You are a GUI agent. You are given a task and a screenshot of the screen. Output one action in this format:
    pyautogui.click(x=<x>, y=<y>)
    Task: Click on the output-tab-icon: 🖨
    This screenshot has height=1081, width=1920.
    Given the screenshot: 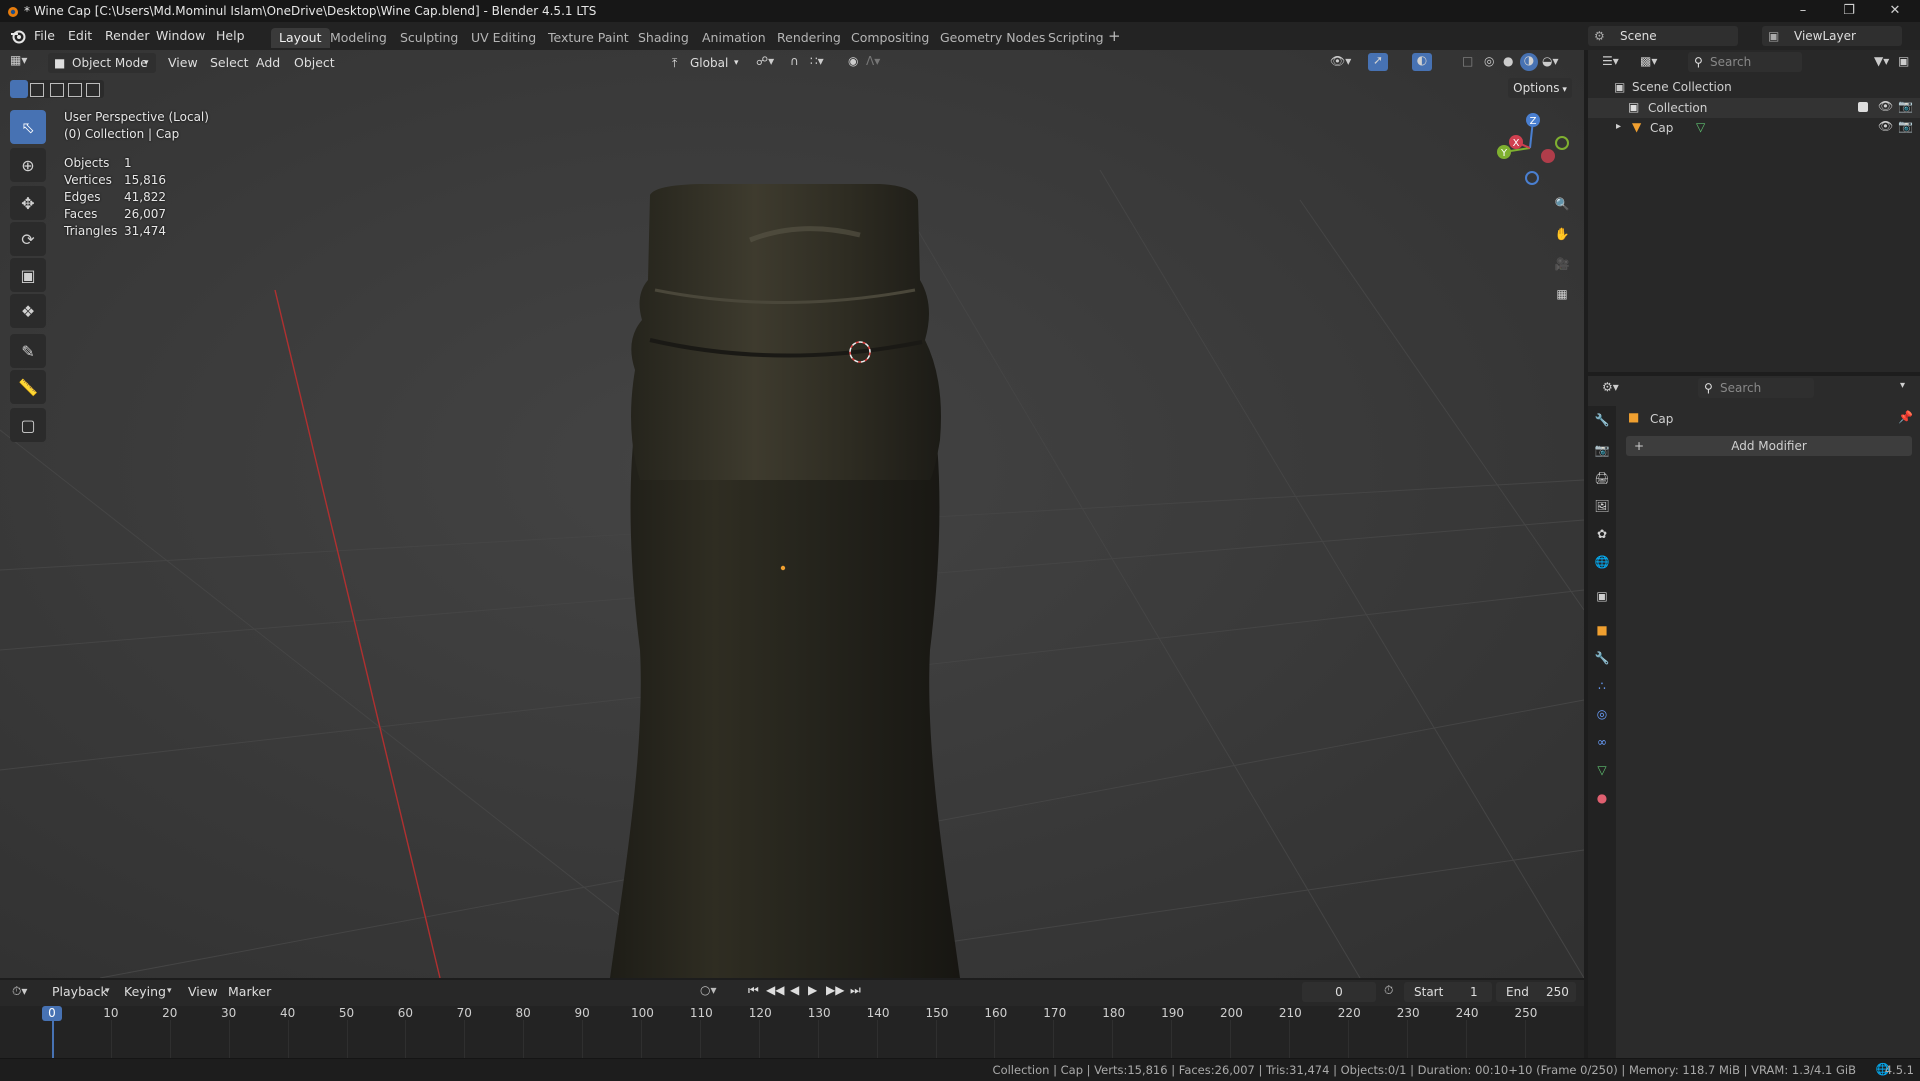 What is the action you would take?
    pyautogui.click(x=1602, y=478)
    